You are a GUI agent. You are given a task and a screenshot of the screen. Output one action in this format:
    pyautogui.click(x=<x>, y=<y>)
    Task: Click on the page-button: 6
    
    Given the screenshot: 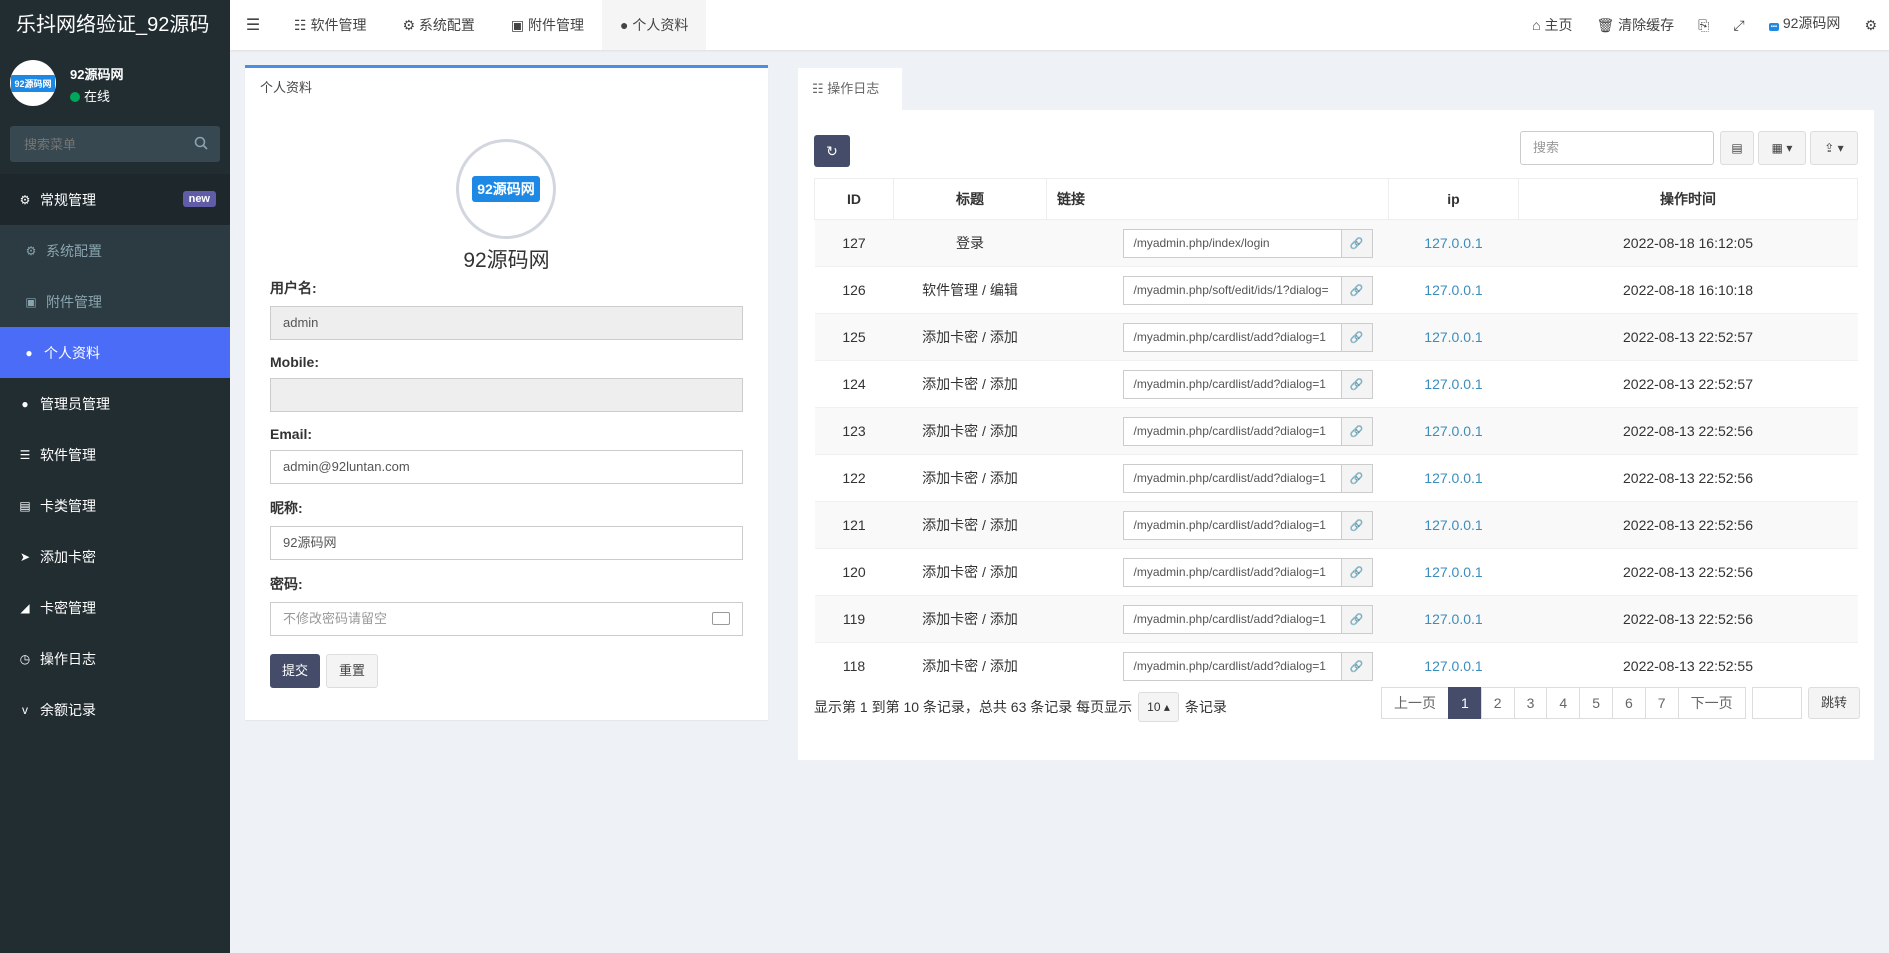 What is the action you would take?
    pyautogui.click(x=1628, y=703)
    